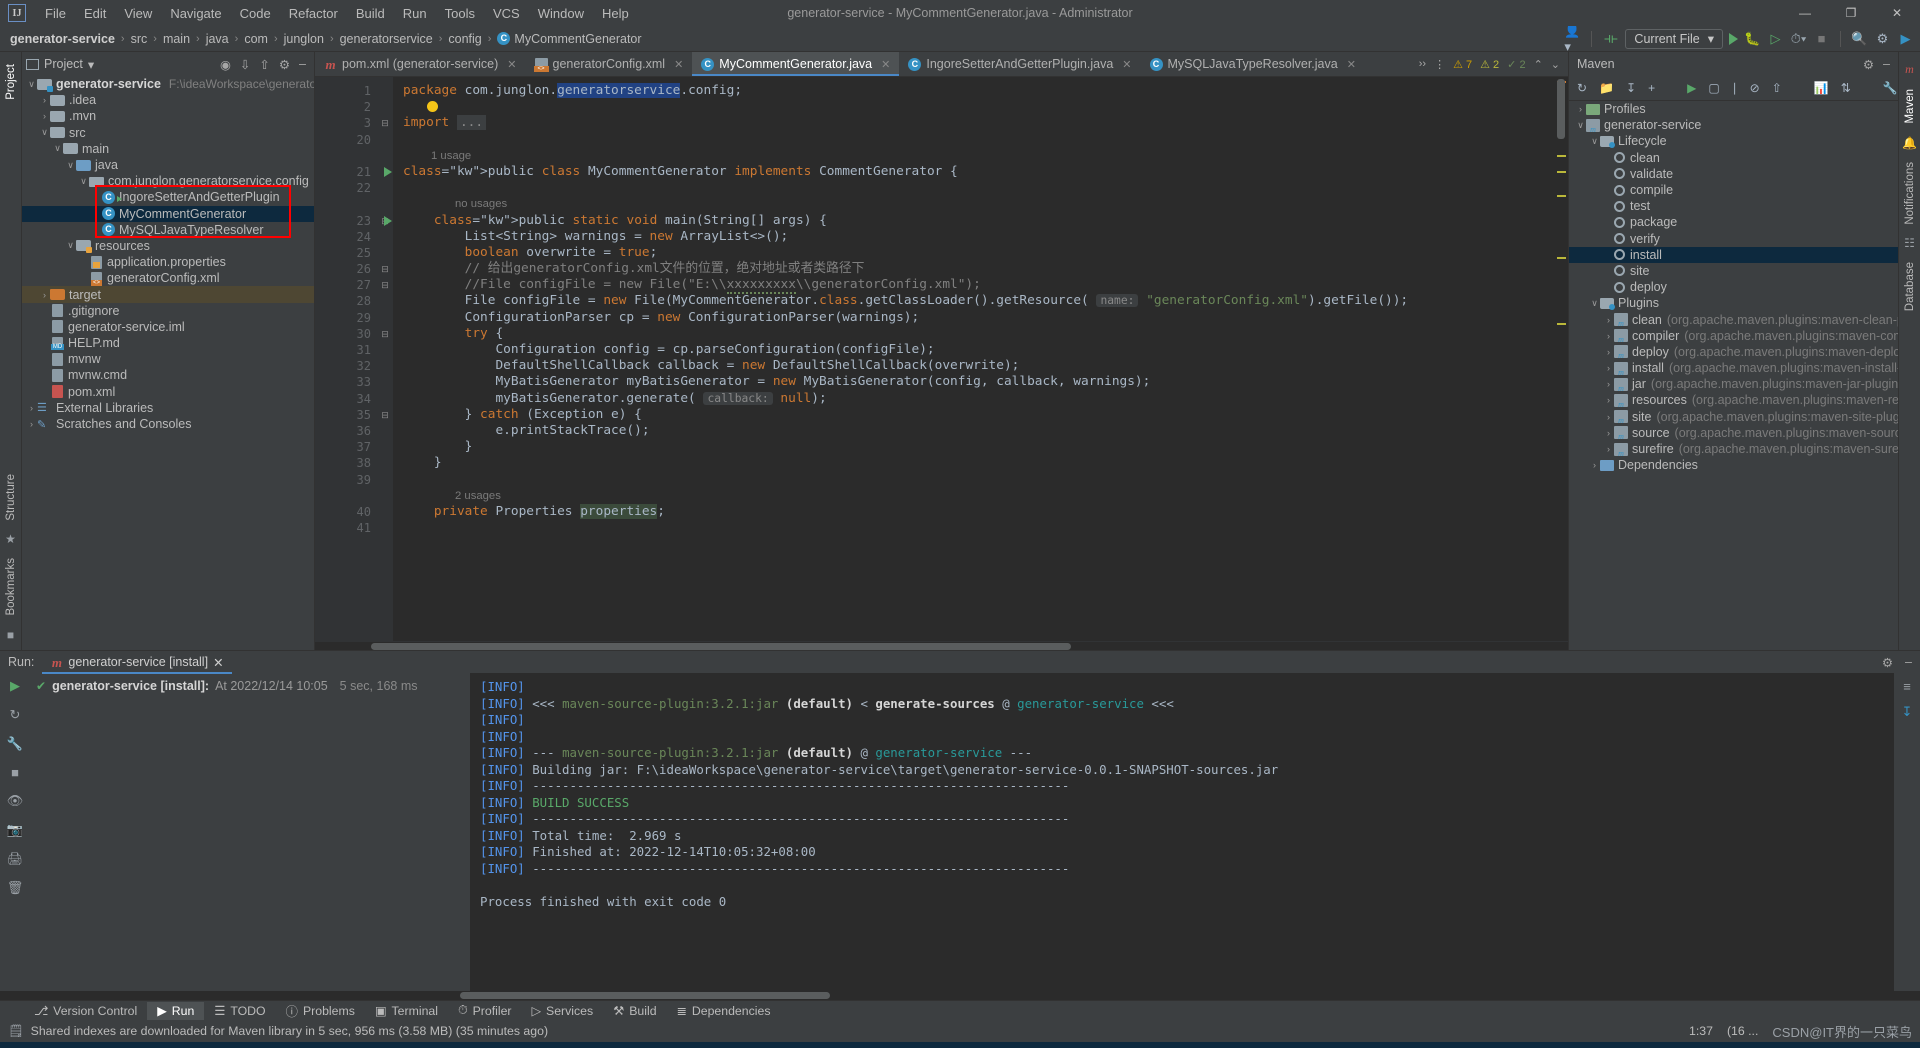  Describe the element at coordinates (15, 888) in the screenshot. I see `clear-icon: 🗑` at that location.